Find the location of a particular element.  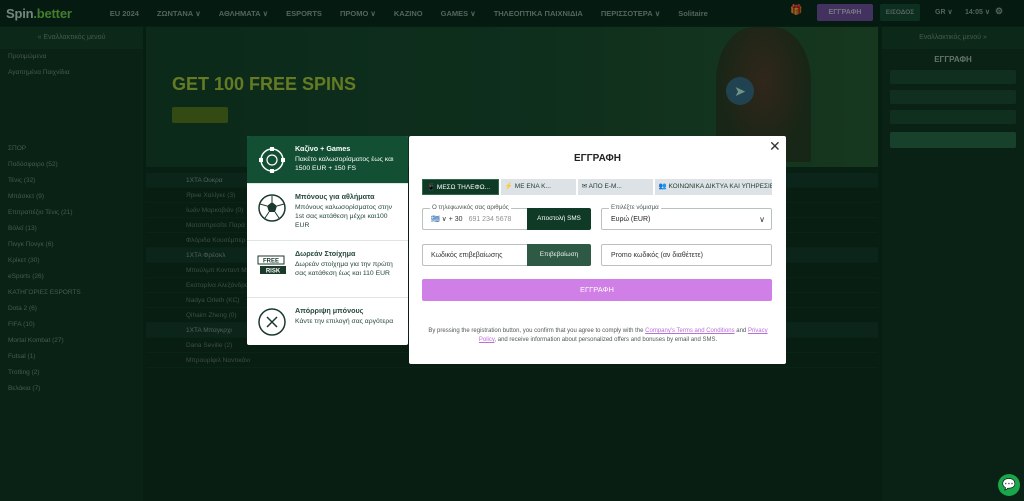

free-risk-icon: FREE RISK is located at coordinates (271, 265).